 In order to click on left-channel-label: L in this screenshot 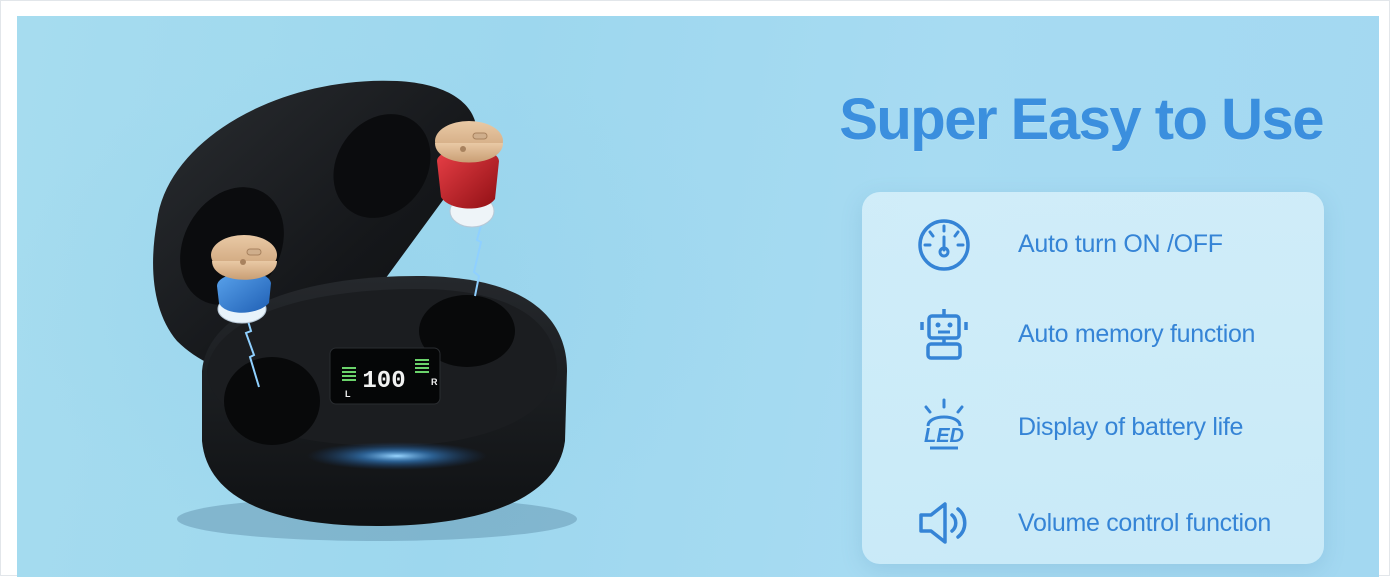, I will do `click(348, 394)`.